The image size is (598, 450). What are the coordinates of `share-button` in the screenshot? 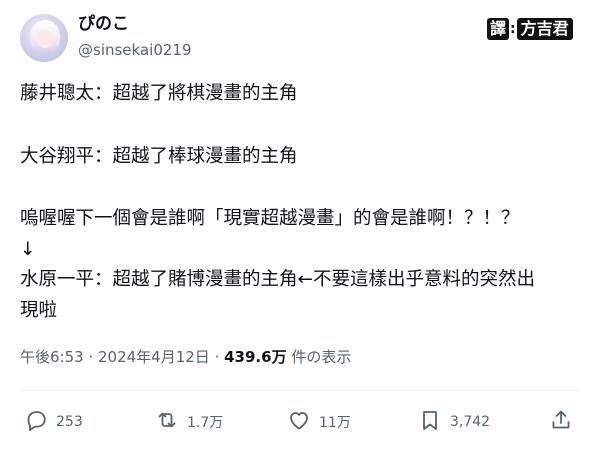 It's located at (561, 422).